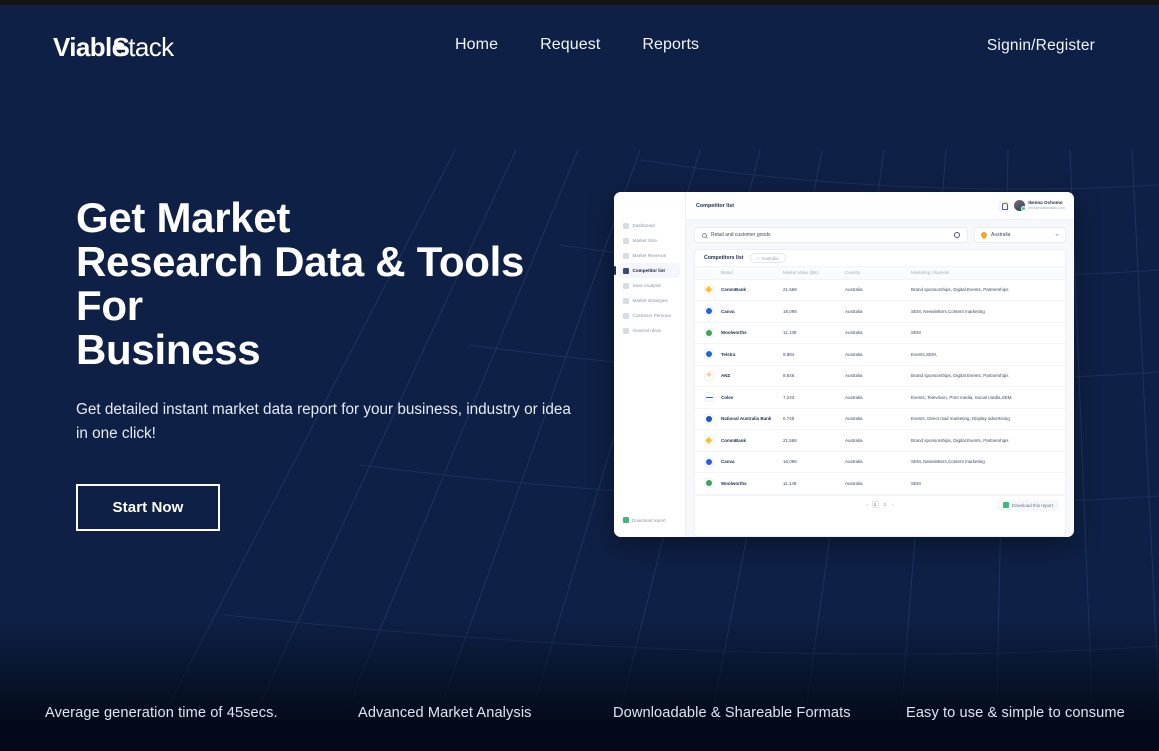 The height and width of the screenshot is (751, 1159). I want to click on sidebar-item-label: Customer Persona, so click(651, 315).